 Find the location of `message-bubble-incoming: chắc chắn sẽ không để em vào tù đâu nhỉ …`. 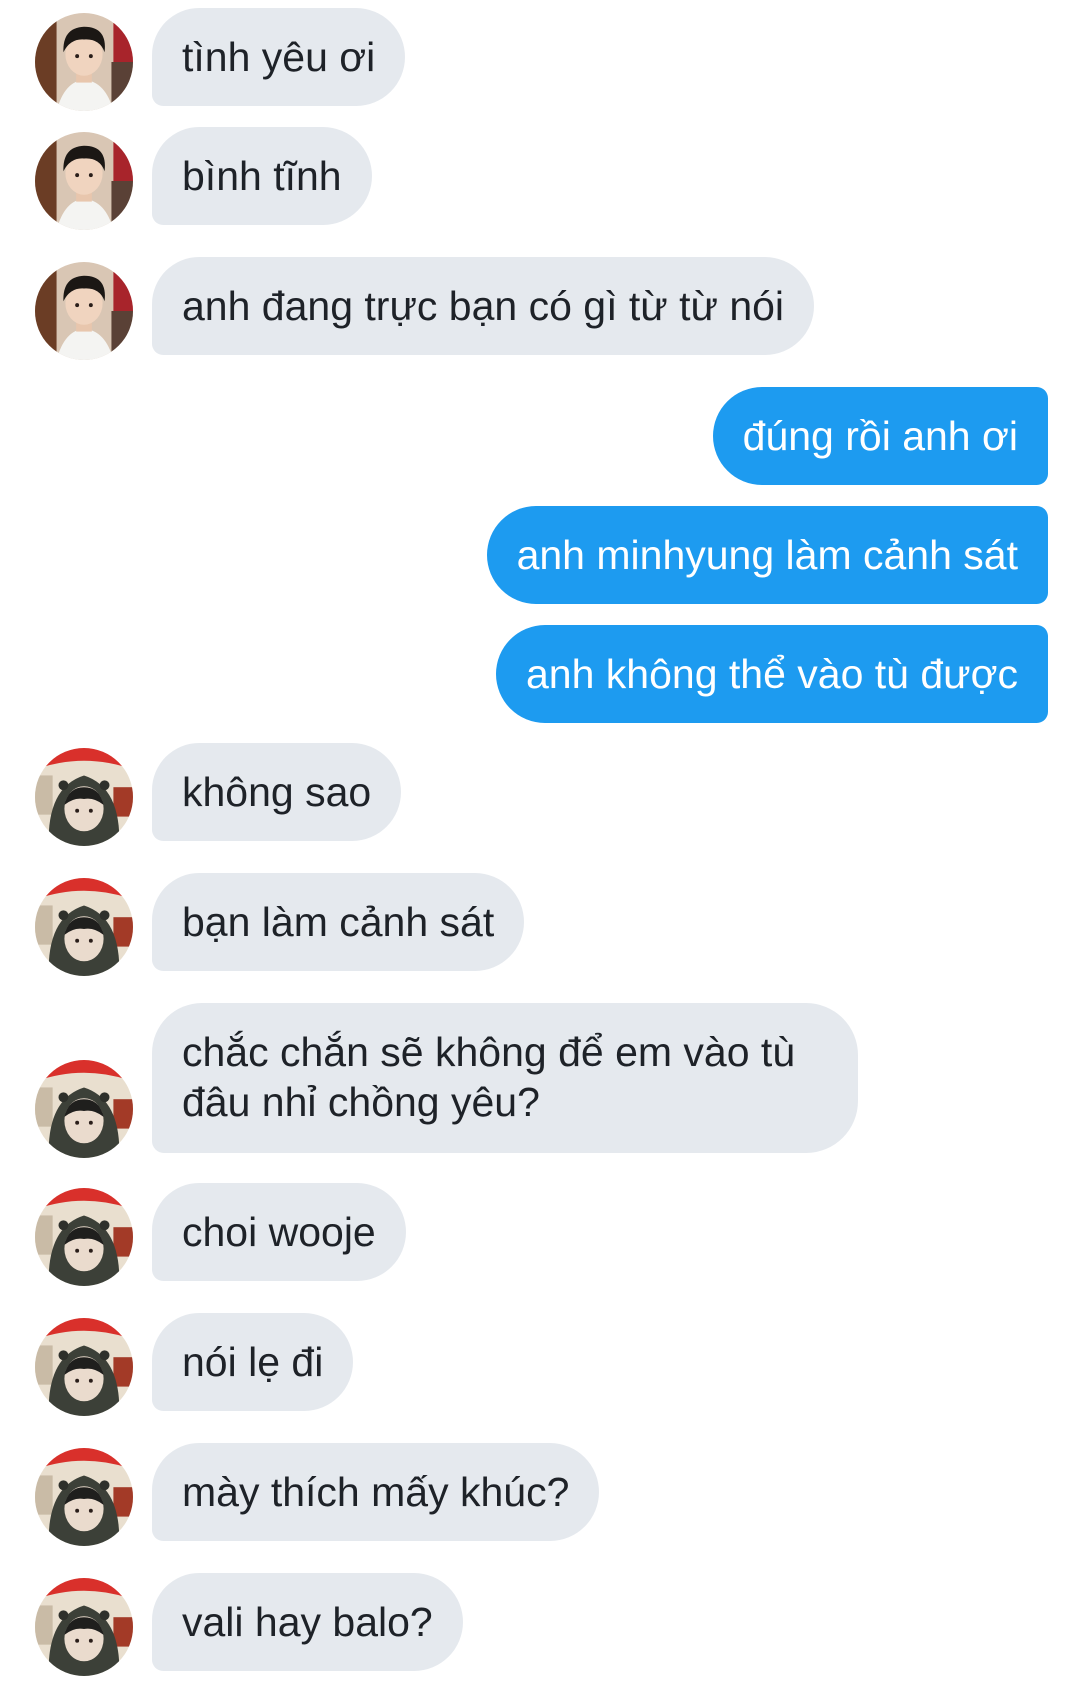

message-bubble-incoming: chắc chắn sẽ không để em vào tù đâu nhỉ … is located at coordinates (505, 1078).